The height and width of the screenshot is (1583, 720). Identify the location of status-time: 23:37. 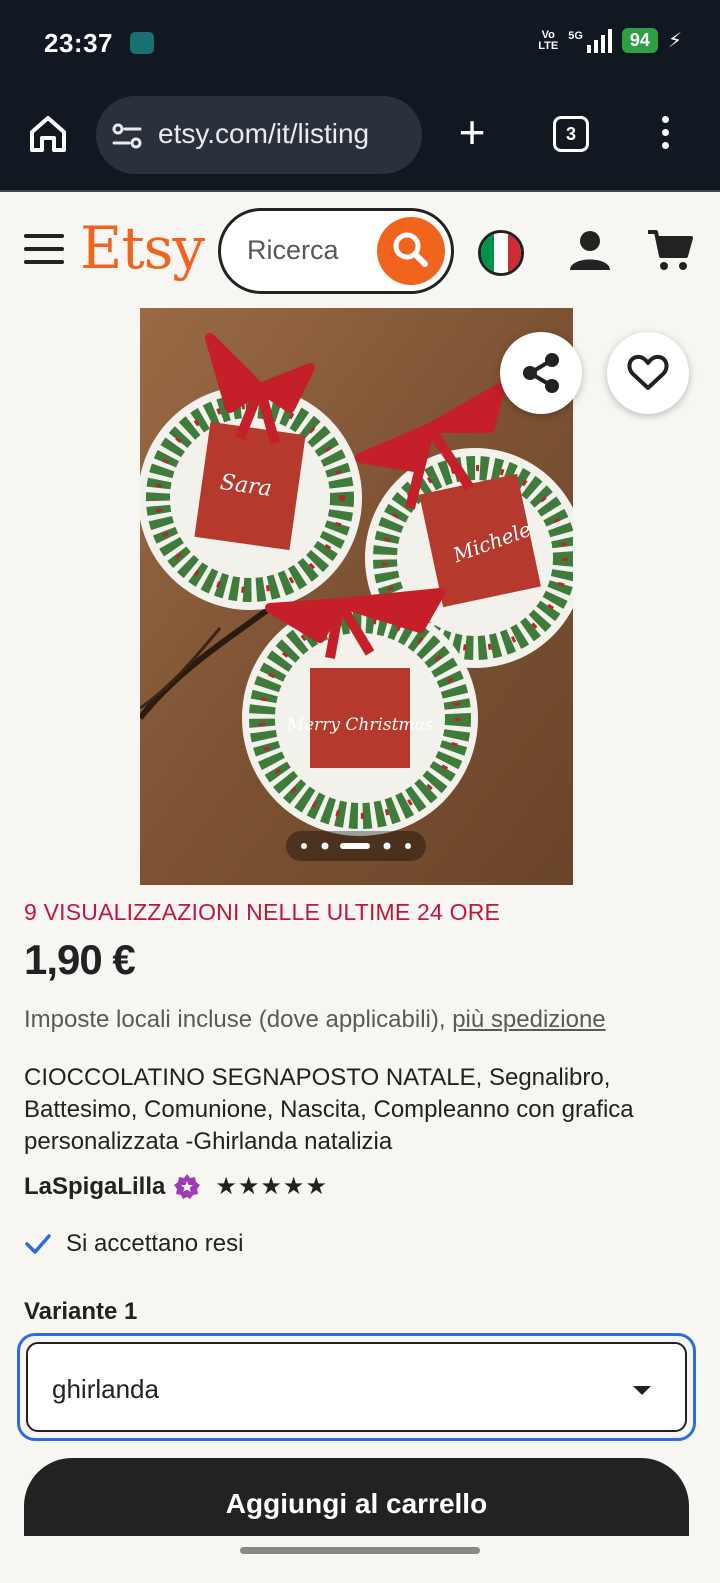
(78, 43).